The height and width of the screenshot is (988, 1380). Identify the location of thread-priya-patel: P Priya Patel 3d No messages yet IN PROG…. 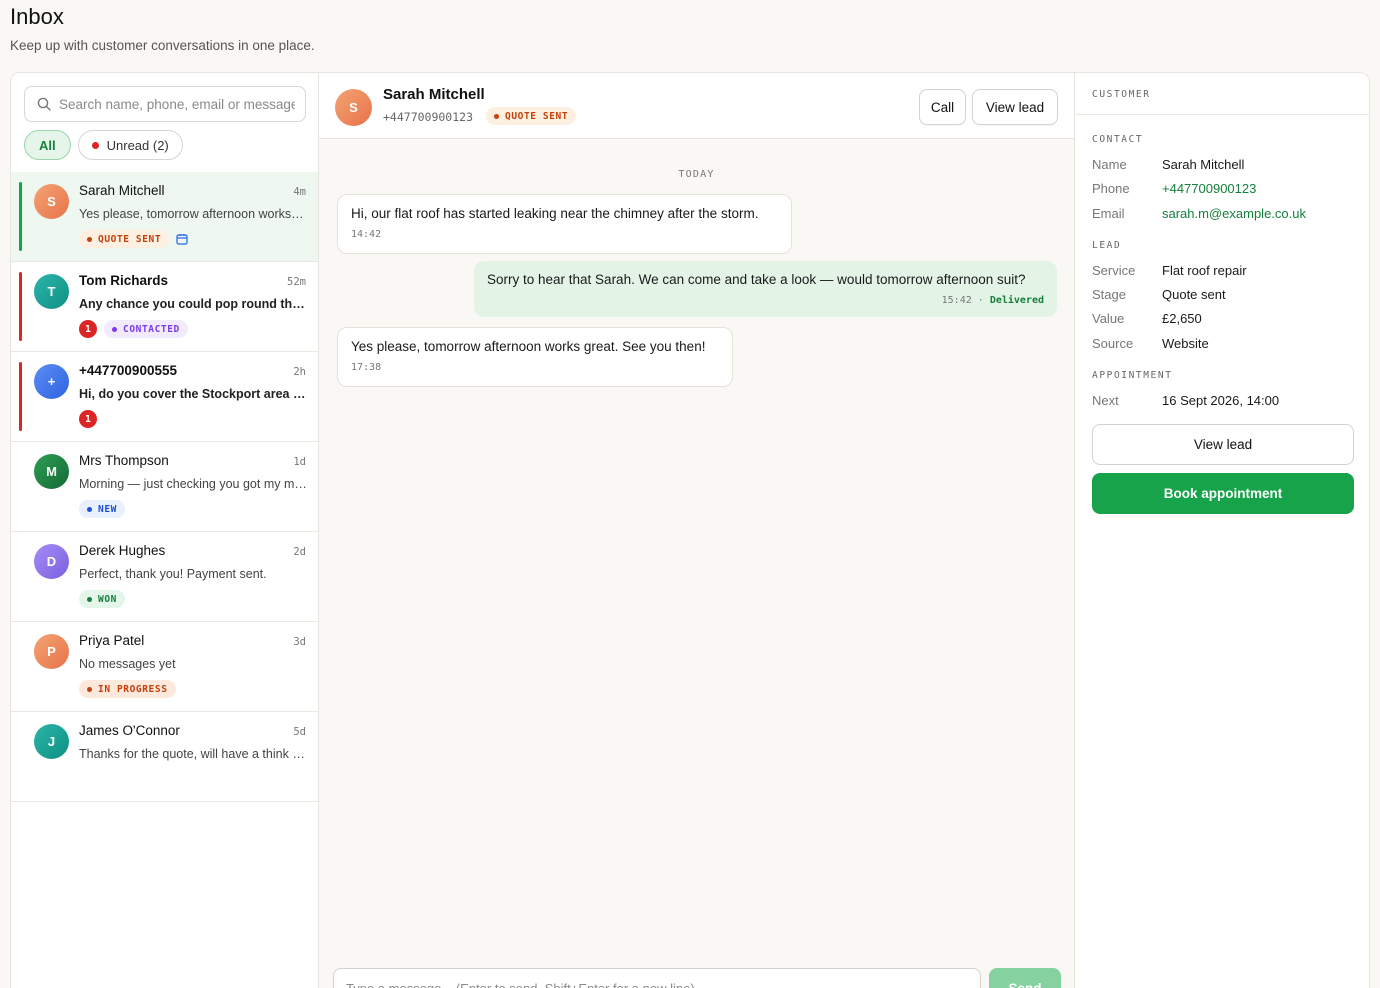
(164, 667).